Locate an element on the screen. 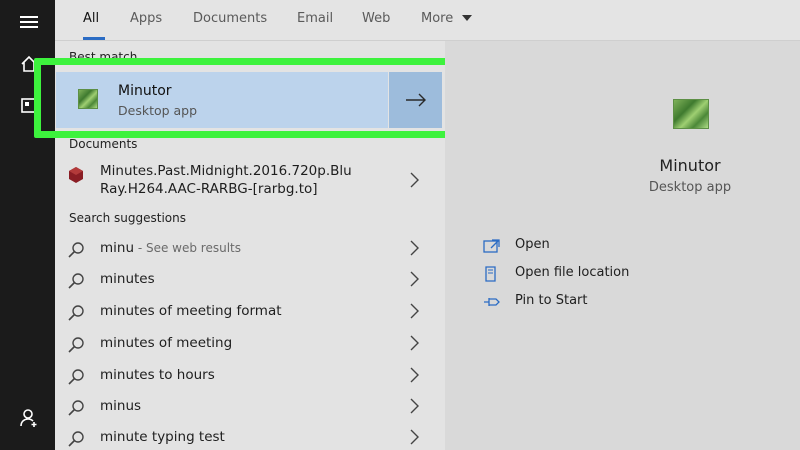 The width and height of the screenshot is (800, 450). minutor-preview-icon is located at coordinates (691, 114).